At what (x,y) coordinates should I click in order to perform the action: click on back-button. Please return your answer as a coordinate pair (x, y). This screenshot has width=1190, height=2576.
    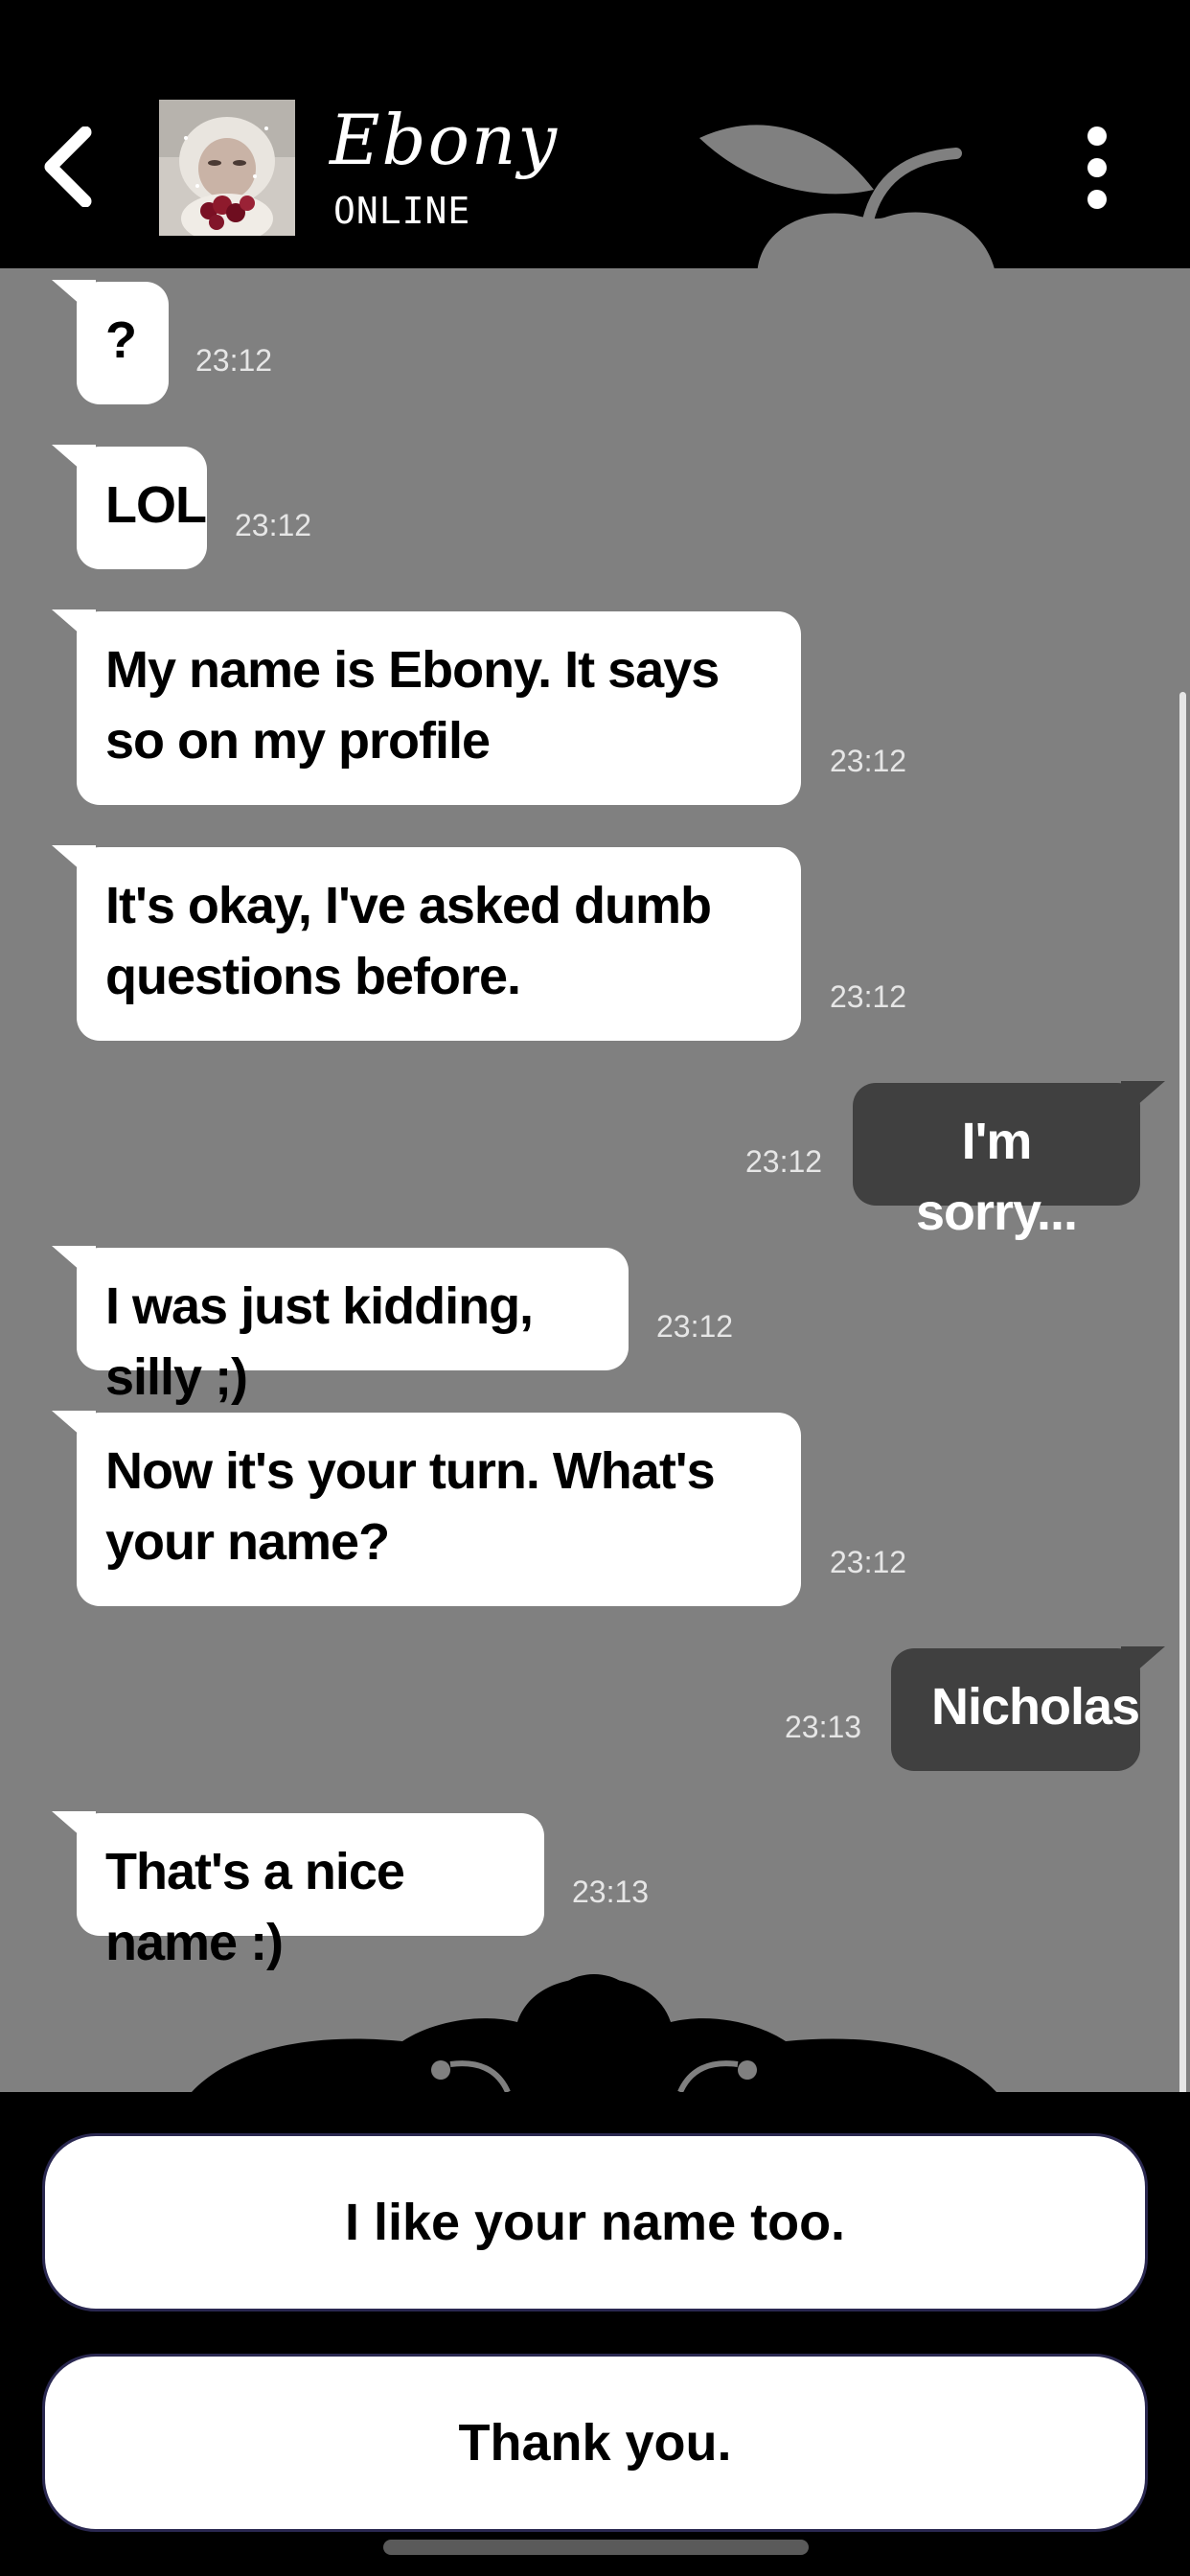
    Looking at the image, I should click on (68, 167).